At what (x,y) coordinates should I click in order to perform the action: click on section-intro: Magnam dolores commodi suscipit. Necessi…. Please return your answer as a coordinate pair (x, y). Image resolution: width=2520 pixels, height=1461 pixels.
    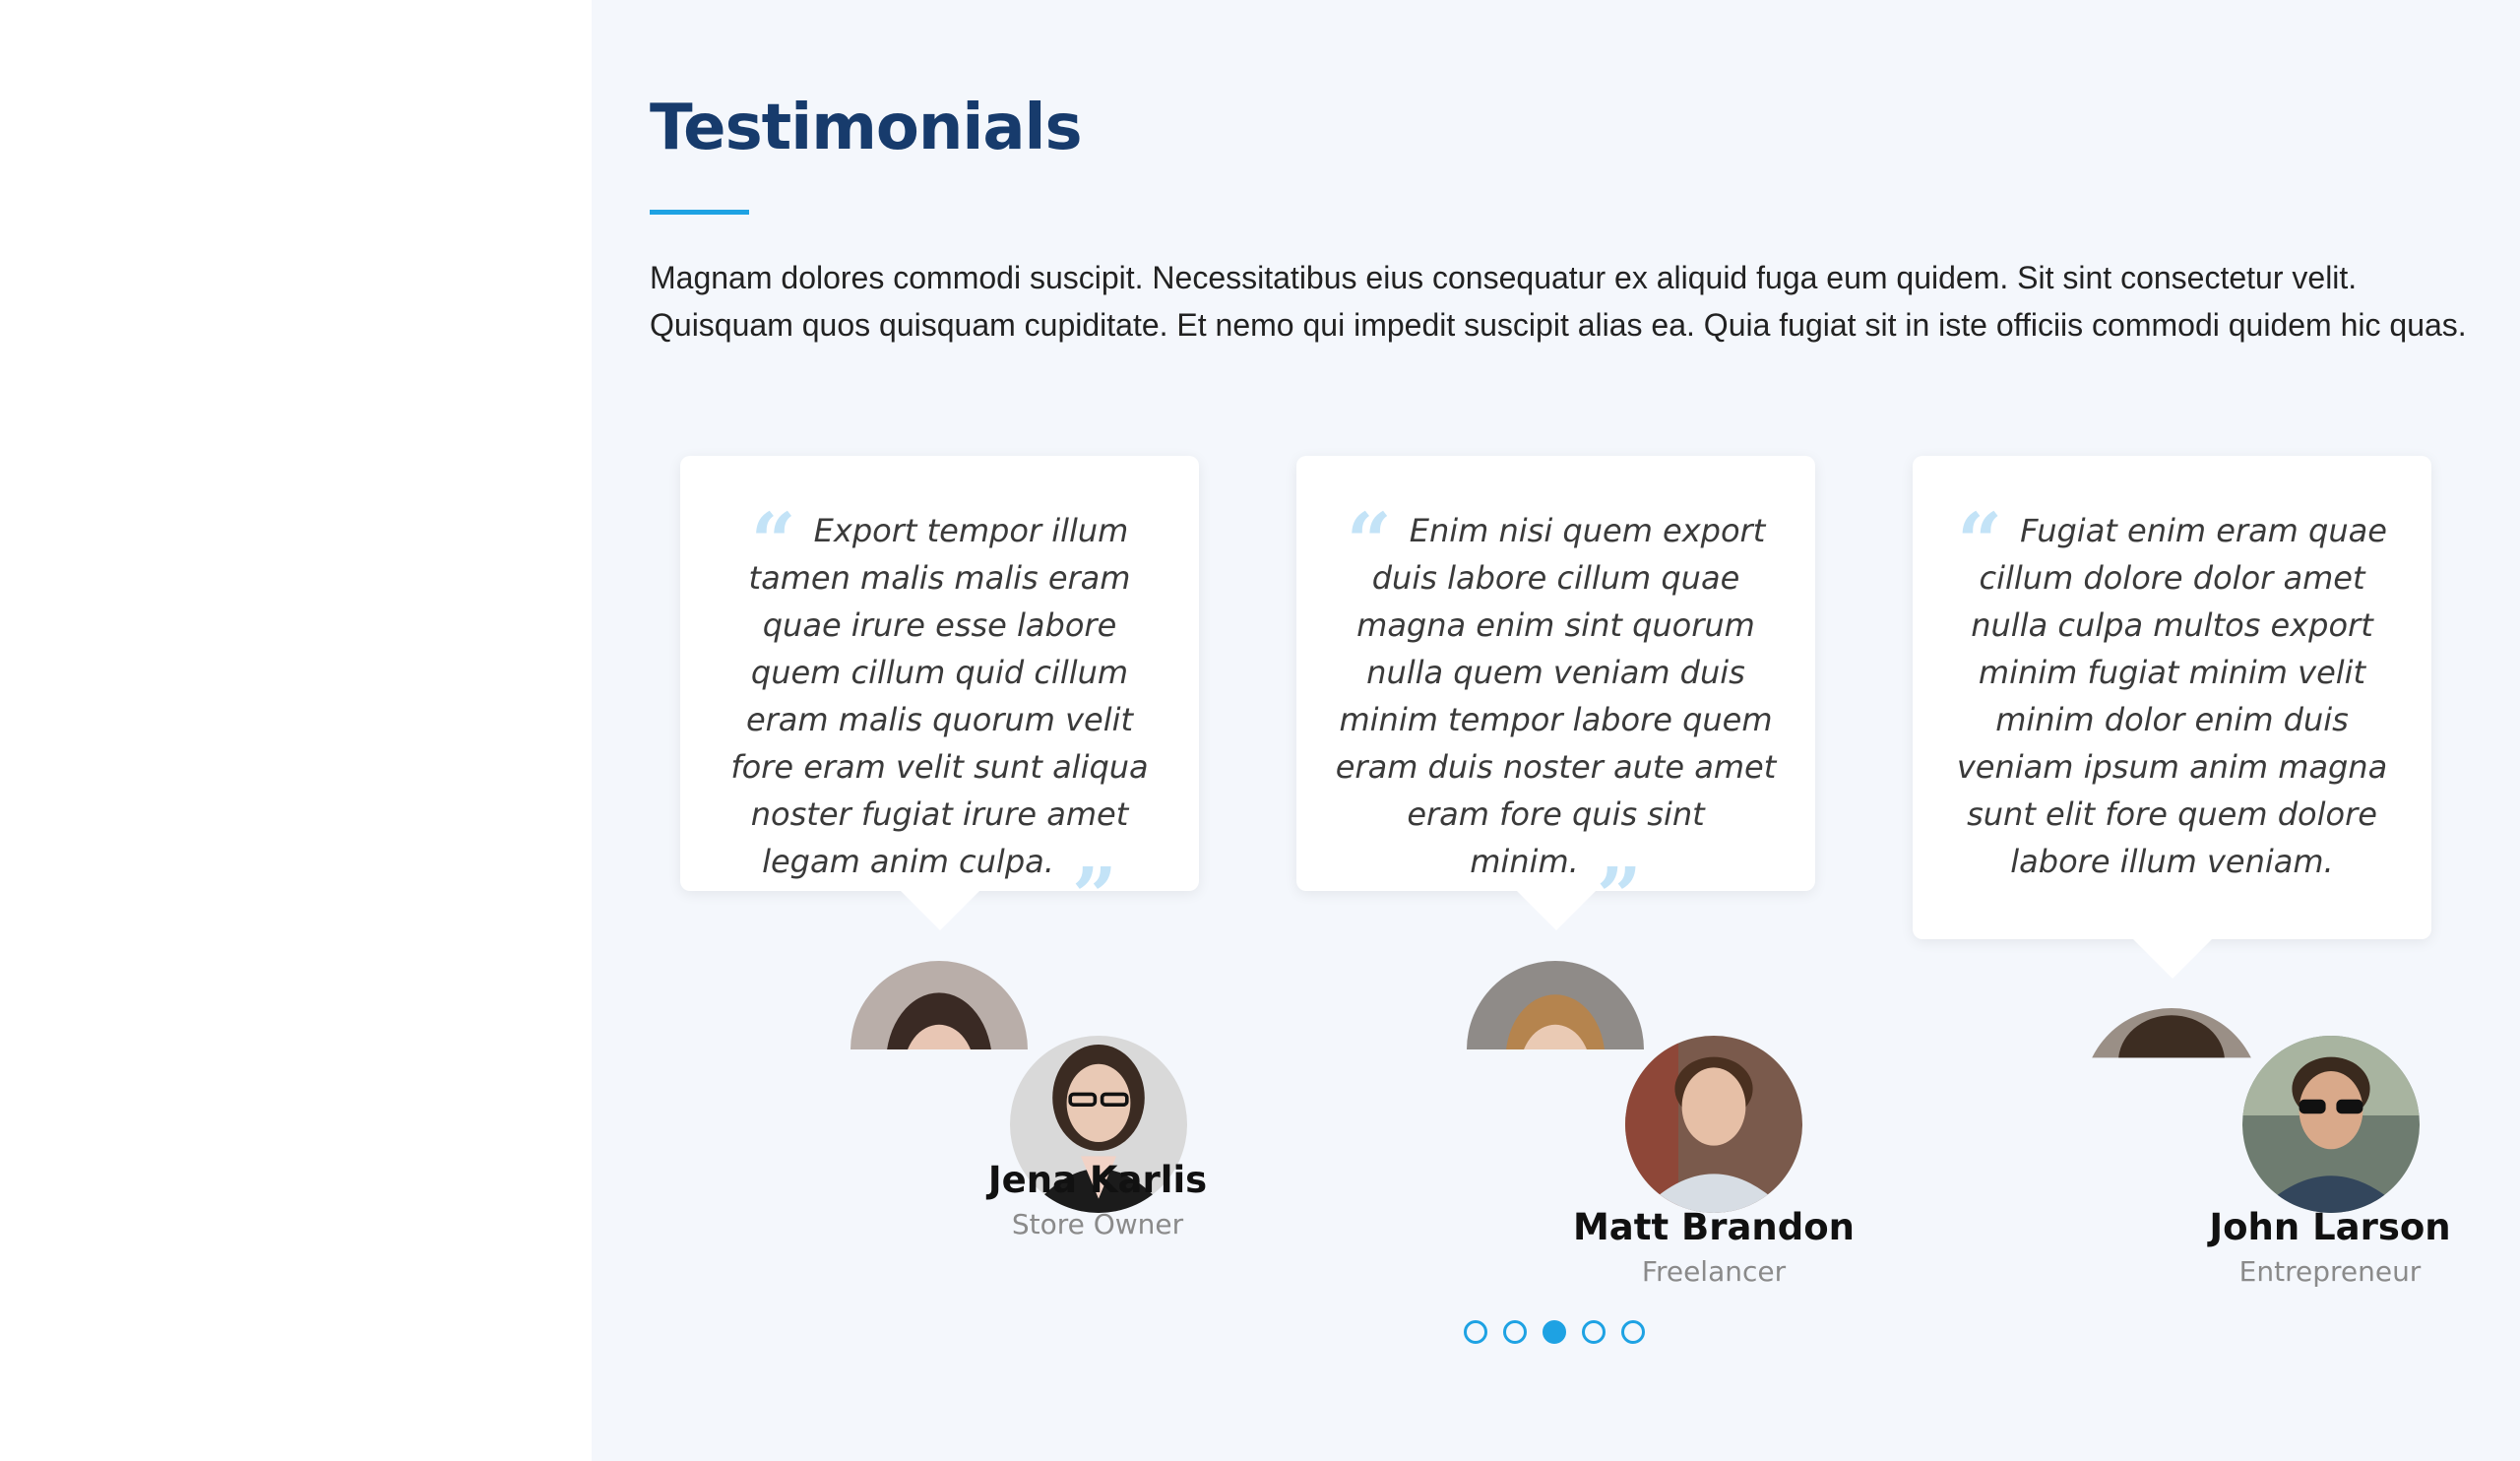
    Looking at the image, I should click on (1558, 301).